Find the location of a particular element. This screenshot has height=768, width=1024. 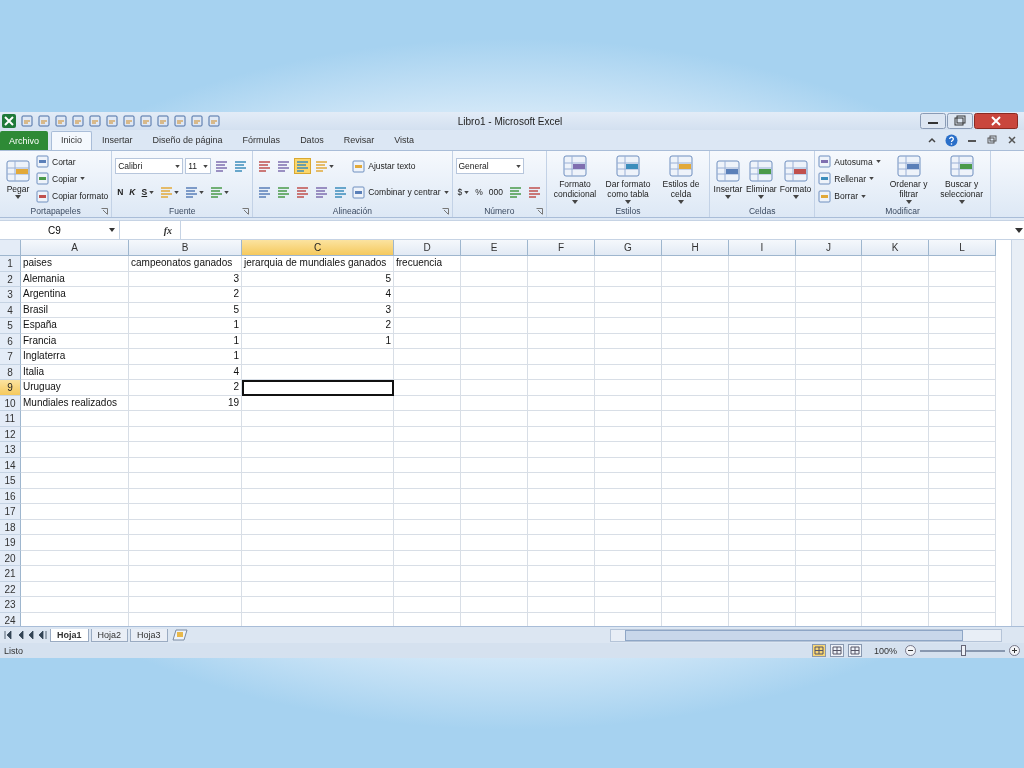

column-header: C is located at coordinates (318, 248).